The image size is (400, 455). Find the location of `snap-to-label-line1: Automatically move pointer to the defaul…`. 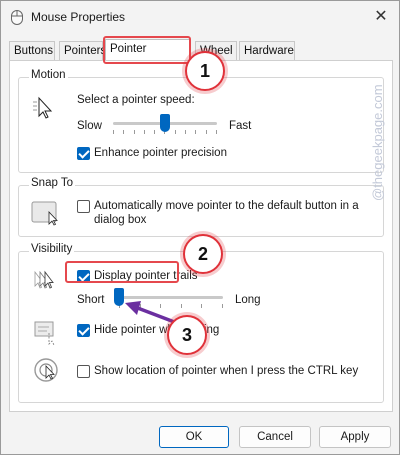

snap-to-label-line1: Automatically move pointer to the defaul… is located at coordinates (226, 206).